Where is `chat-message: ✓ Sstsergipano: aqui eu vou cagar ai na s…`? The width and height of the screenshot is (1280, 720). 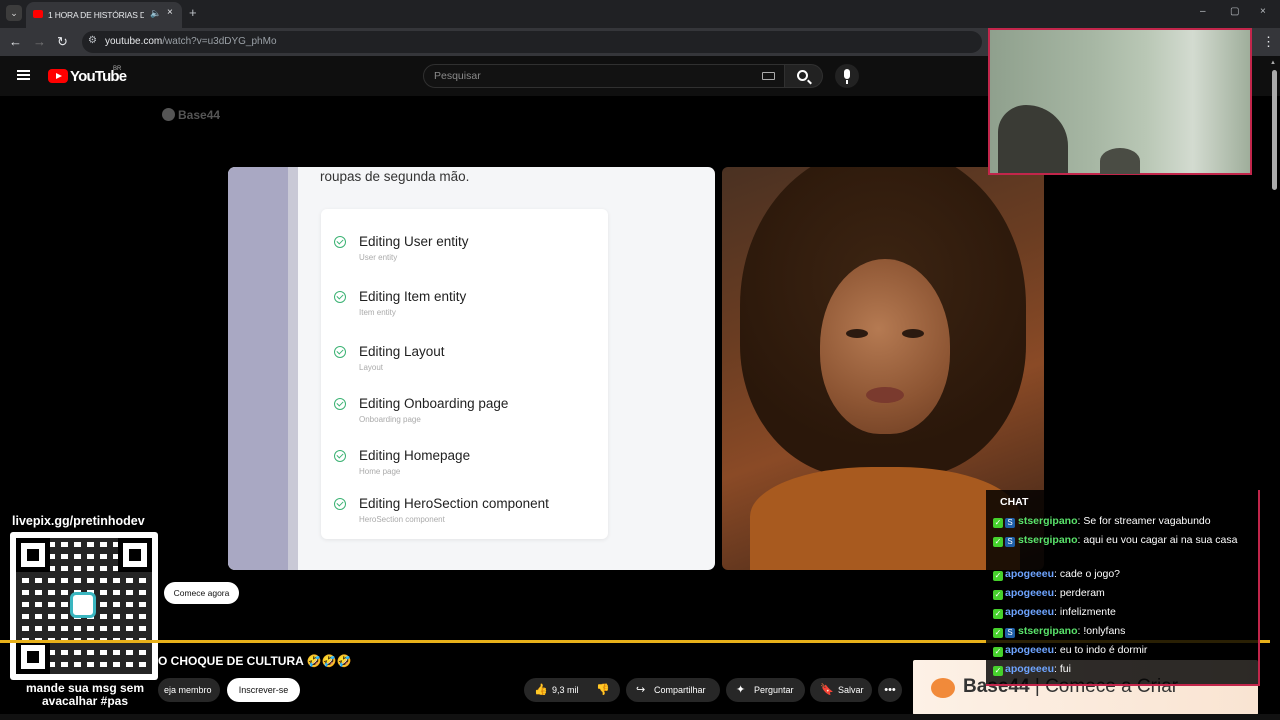 chat-message: ✓ Sstsergipano: aqui eu vou cagar ai na s… is located at coordinates (1115, 540).